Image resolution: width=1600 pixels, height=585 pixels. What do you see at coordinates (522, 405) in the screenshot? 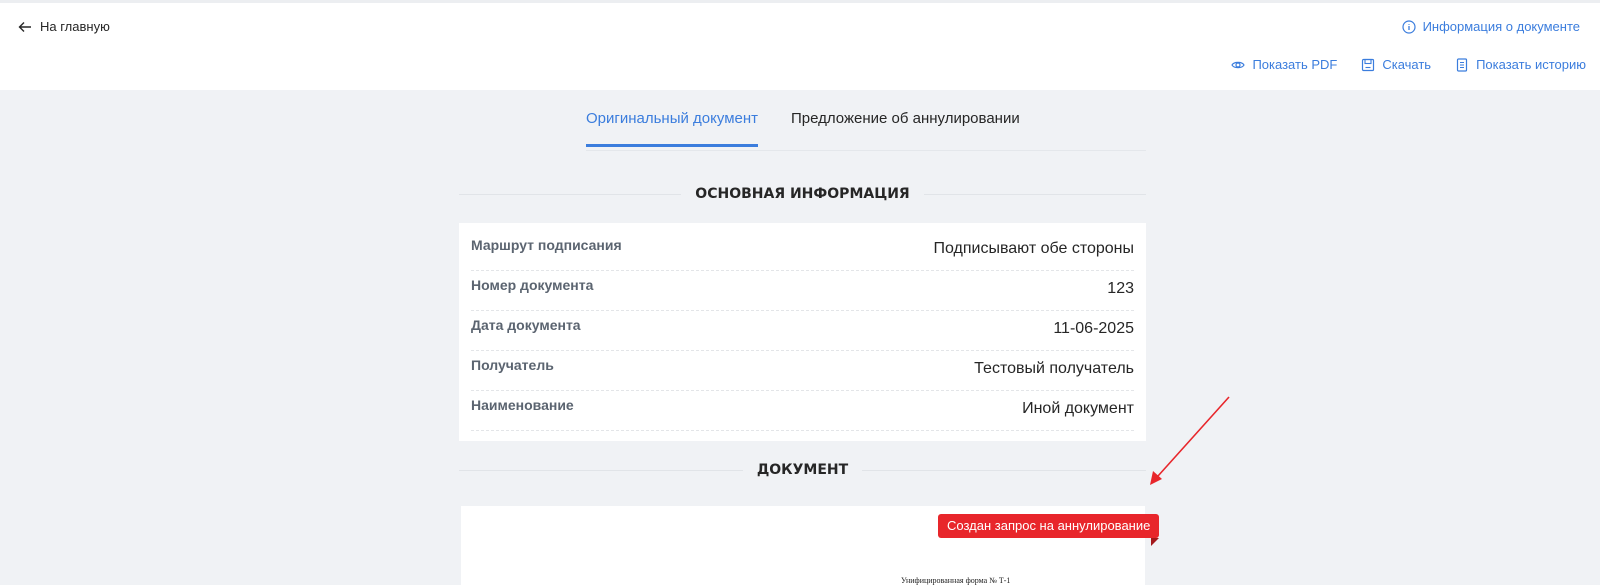
I see `info-label: Наименование` at bounding box center [522, 405].